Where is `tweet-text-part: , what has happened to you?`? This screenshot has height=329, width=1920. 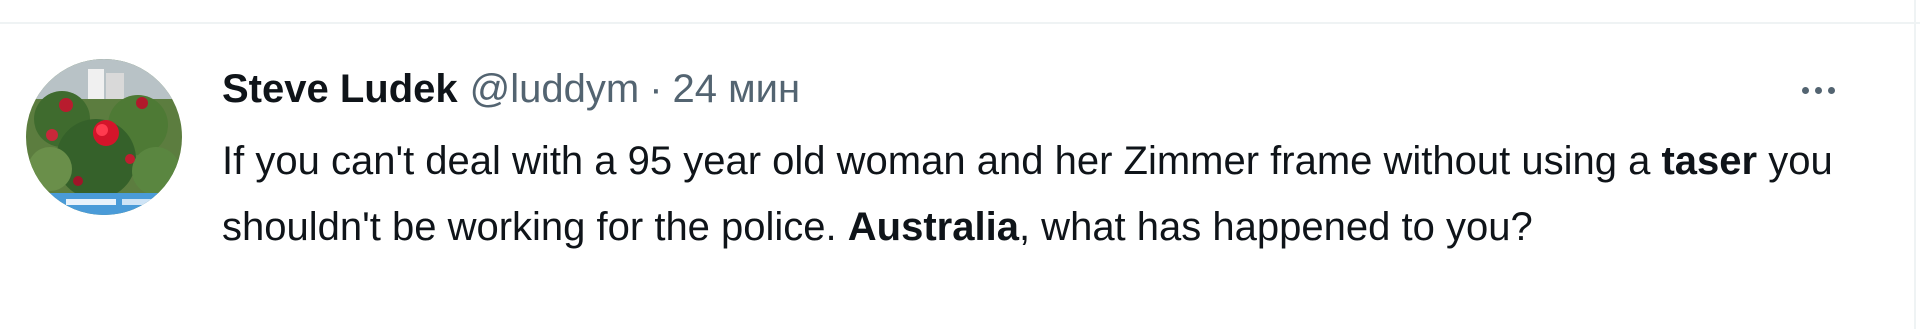
tweet-text-part: , what has happened to you? is located at coordinates (1275, 227).